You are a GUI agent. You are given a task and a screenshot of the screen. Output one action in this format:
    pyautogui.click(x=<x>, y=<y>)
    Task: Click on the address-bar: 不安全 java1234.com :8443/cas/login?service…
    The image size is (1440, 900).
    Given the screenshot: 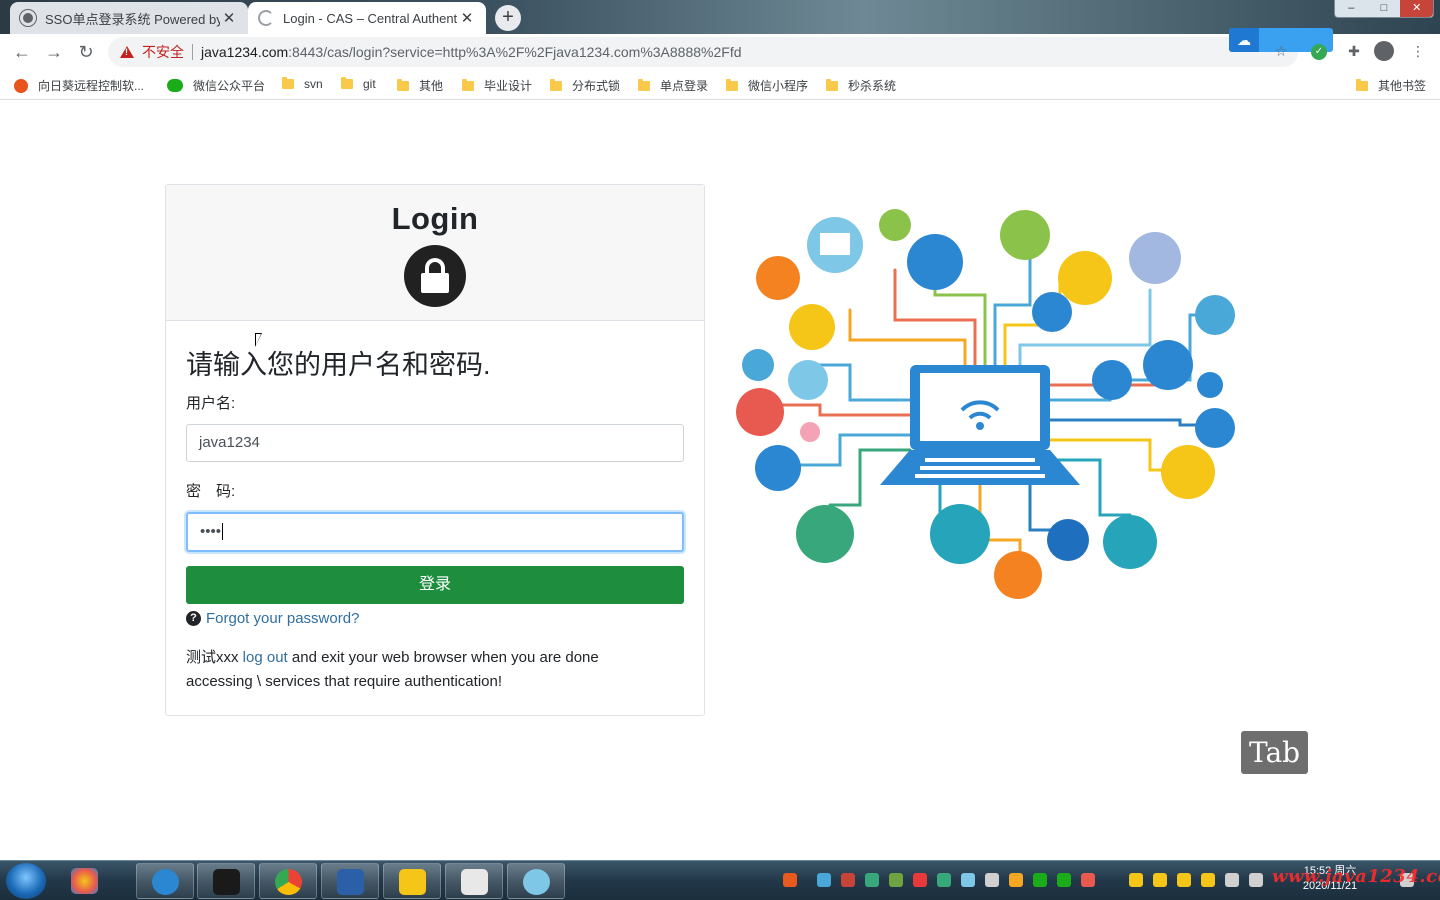 What is the action you would take?
    pyautogui.click(x=703, y=52)
    